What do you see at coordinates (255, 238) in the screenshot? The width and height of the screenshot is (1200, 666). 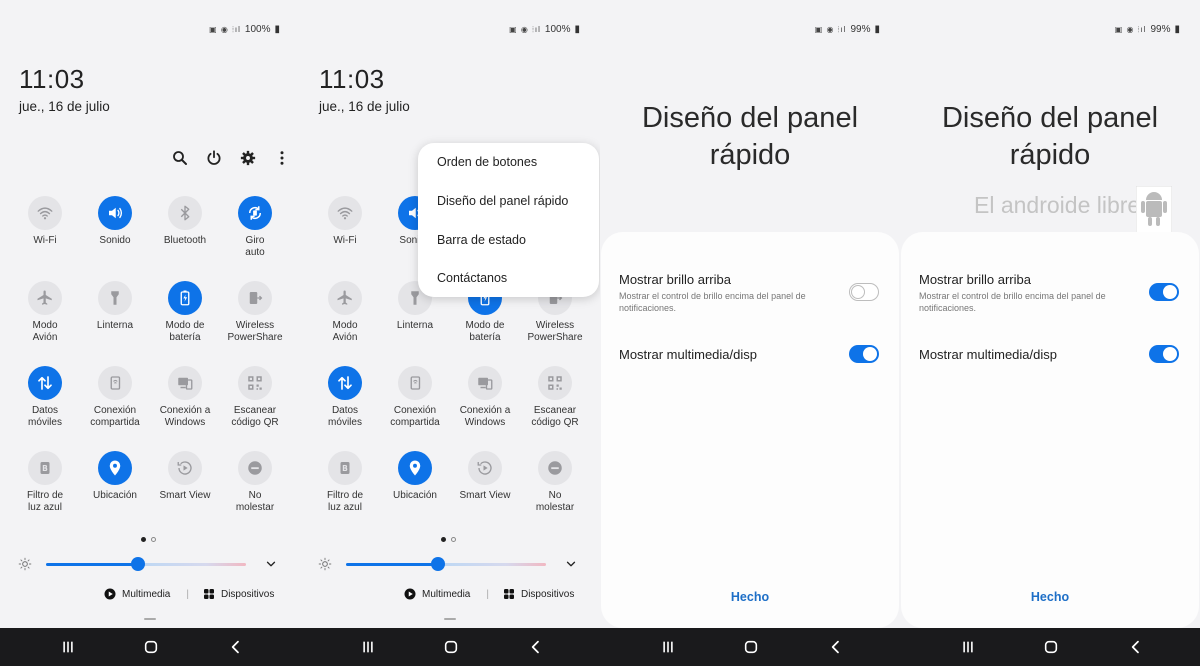 I see `quick-tile: Giro auto` at bounding box center [255, 238].